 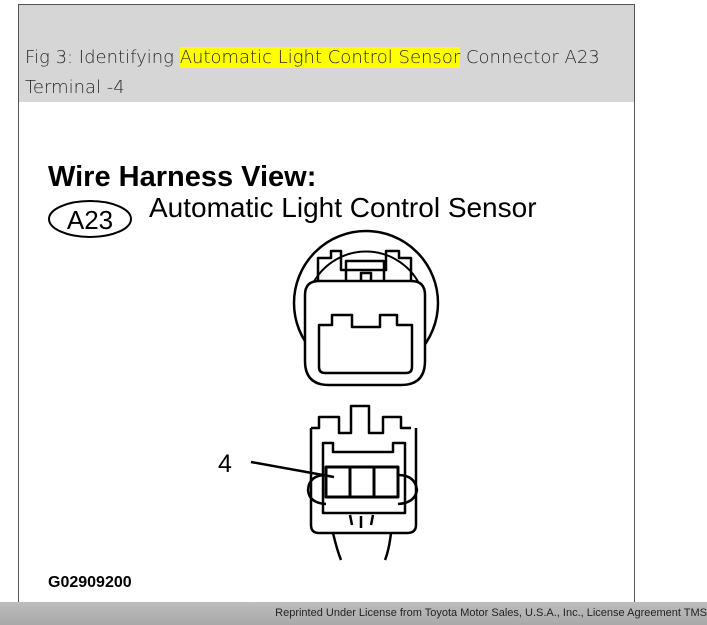 What do you see at coordinates (408, 489) in the screenshot?
I see `harness-clip-right` at bounding box center [408, 489].